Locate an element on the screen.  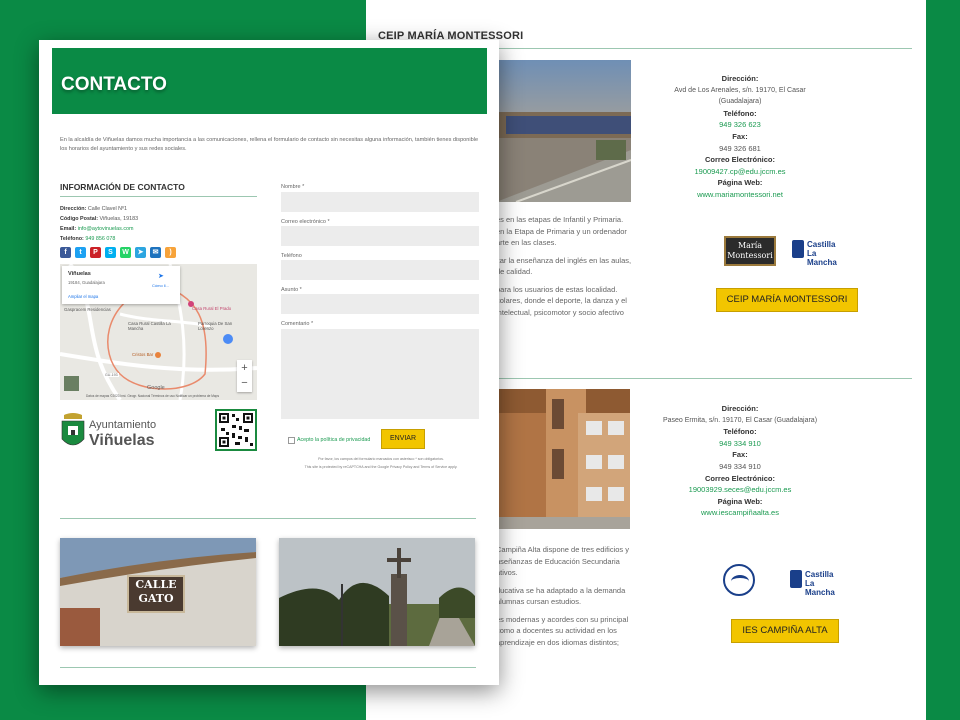
social-icons: f t P S W ➤ ✉ ) is located at coordinates (118, 252).